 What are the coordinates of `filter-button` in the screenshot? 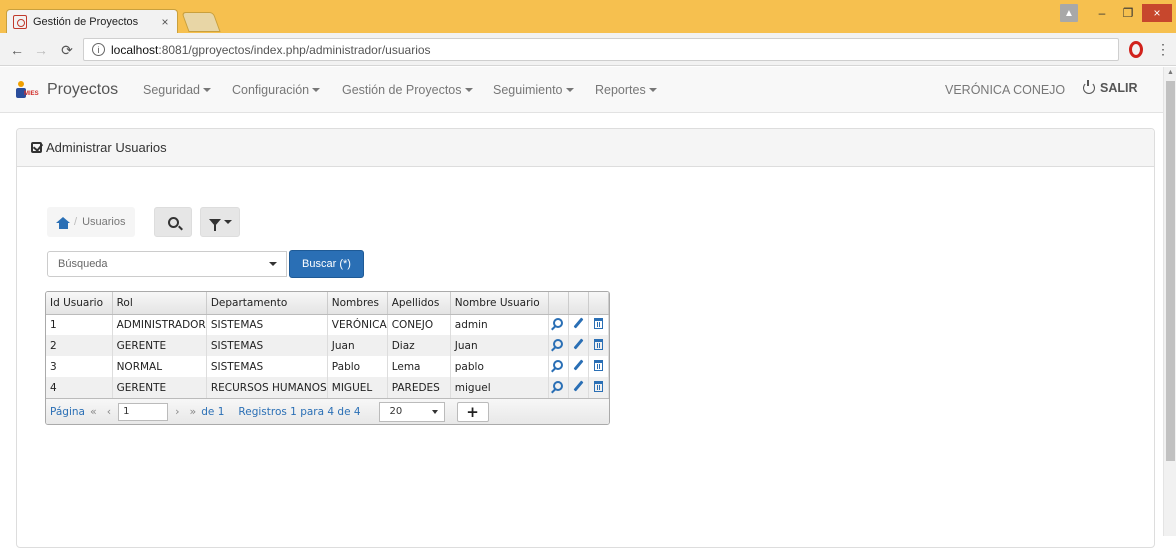 It's located at (220, 222).